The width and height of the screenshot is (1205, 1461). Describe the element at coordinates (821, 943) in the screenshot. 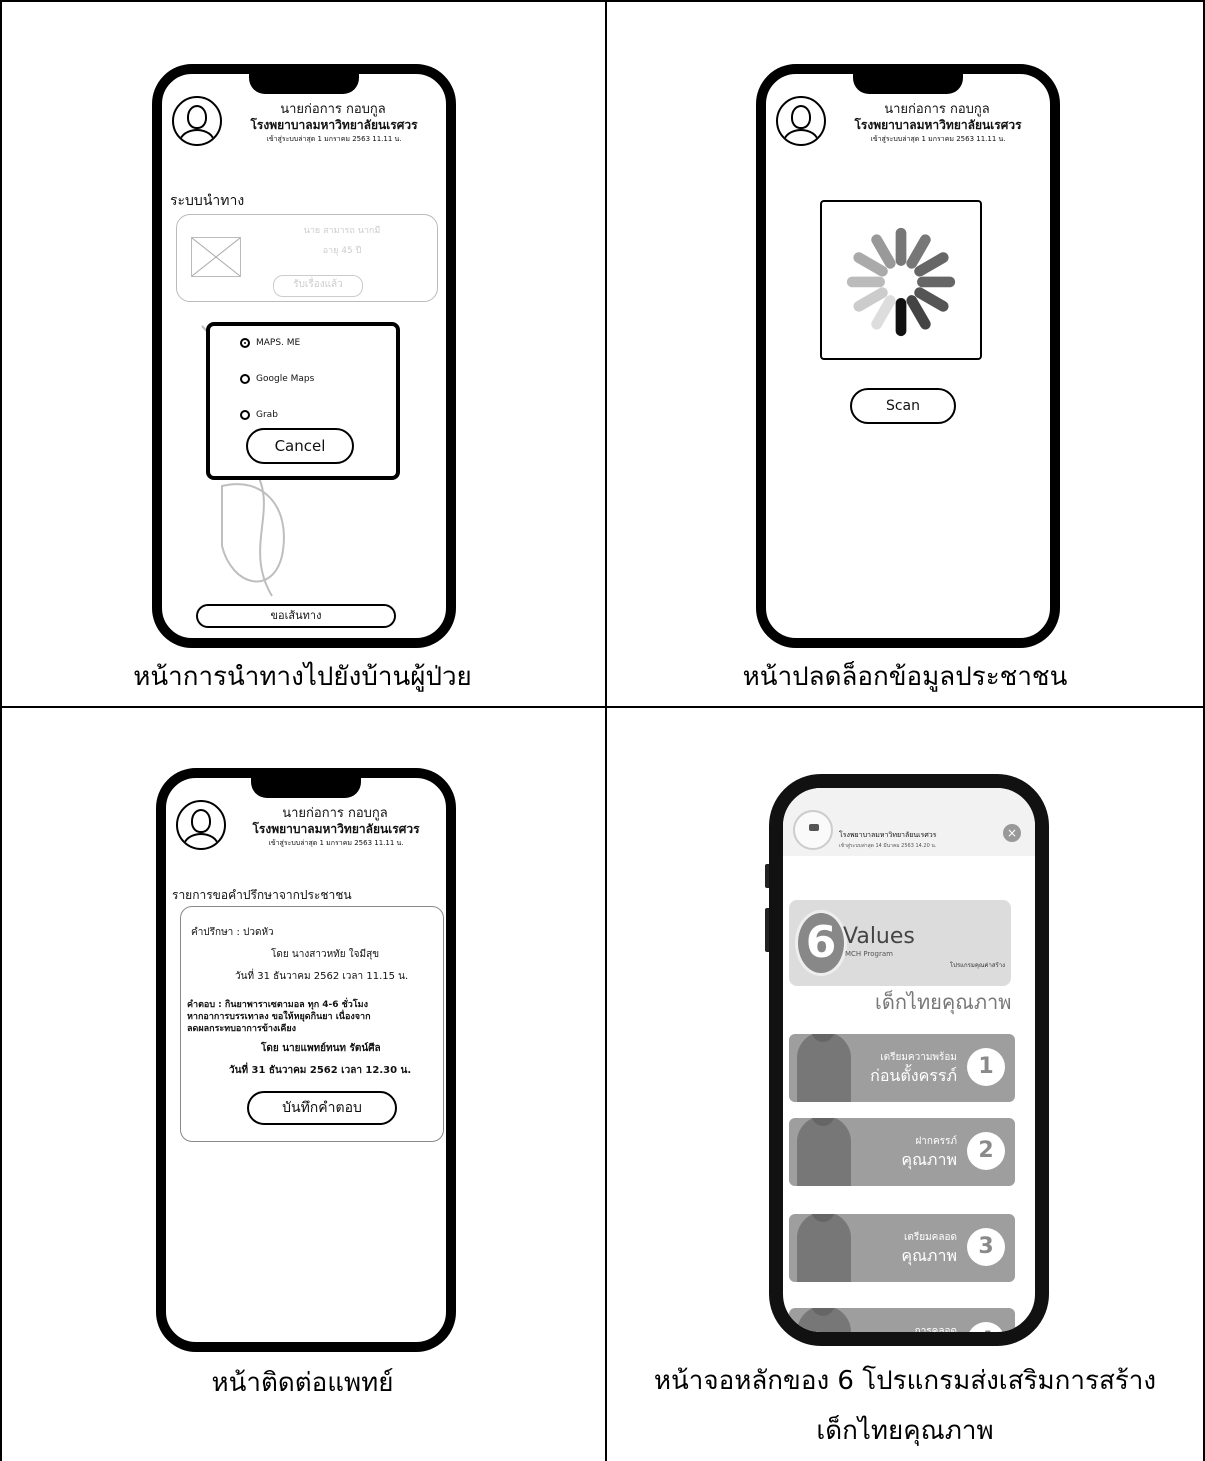

I see `banner-number: 6` at that location.